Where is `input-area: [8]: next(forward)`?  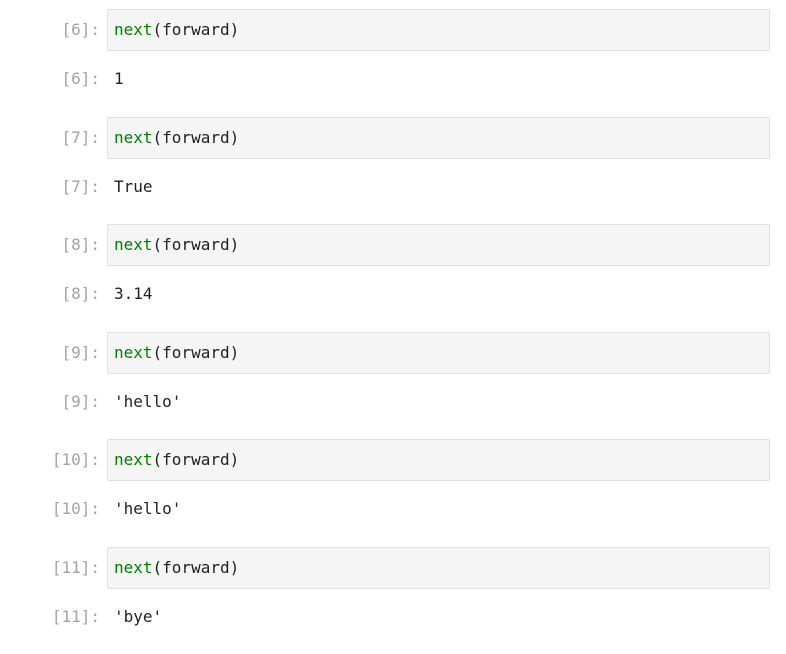
input-area: [8]: next(forward) is located at coordinates (393, 245).